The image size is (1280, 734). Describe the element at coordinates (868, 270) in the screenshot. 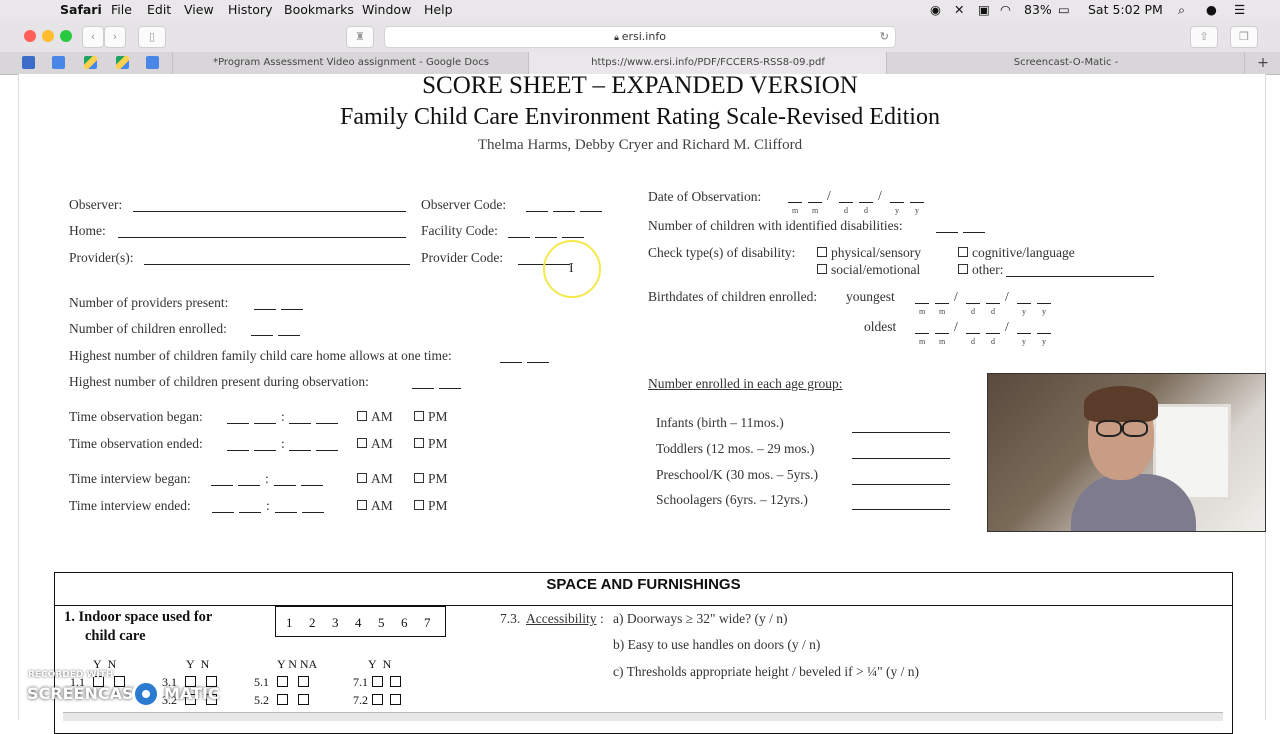

I see `dis-social-option: social/emotional` at that location.